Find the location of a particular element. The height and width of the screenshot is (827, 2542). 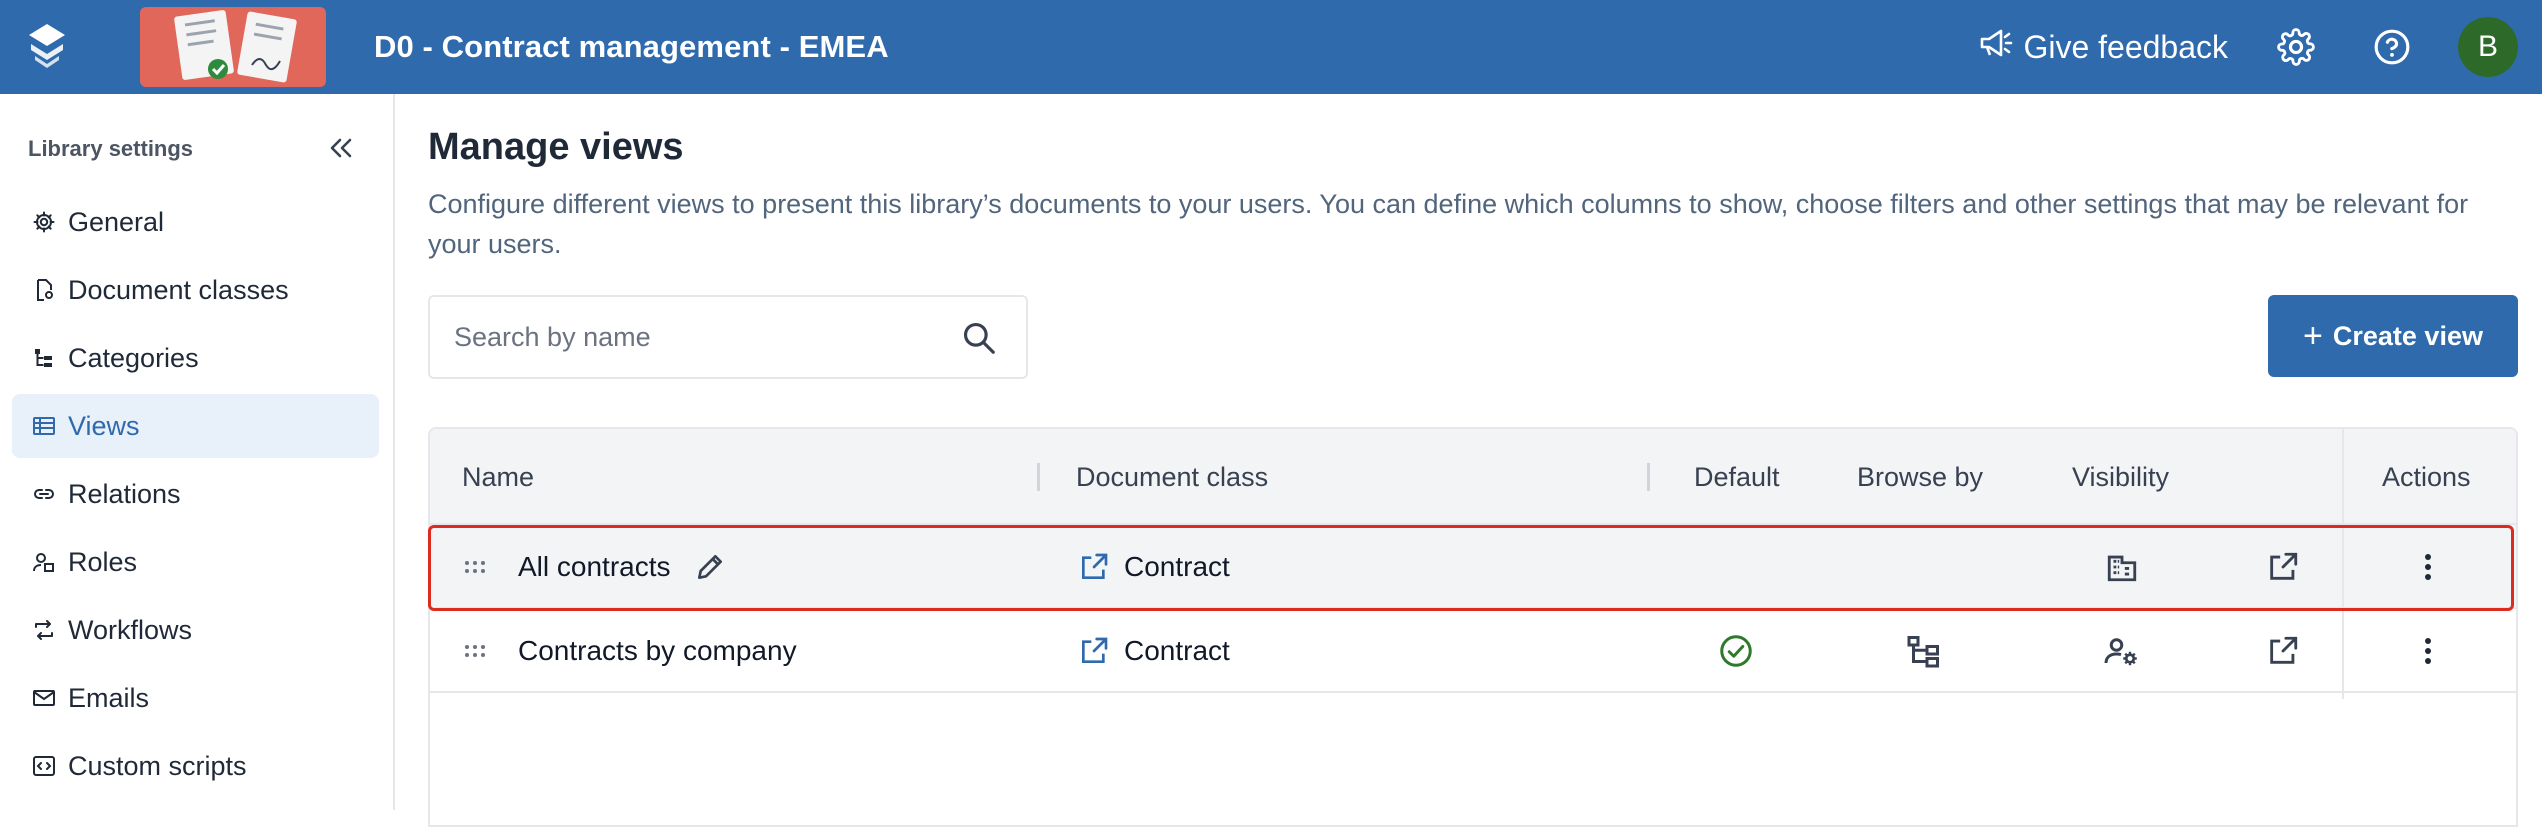

collapse-sidebar-button is located at coordinates (340, 150).